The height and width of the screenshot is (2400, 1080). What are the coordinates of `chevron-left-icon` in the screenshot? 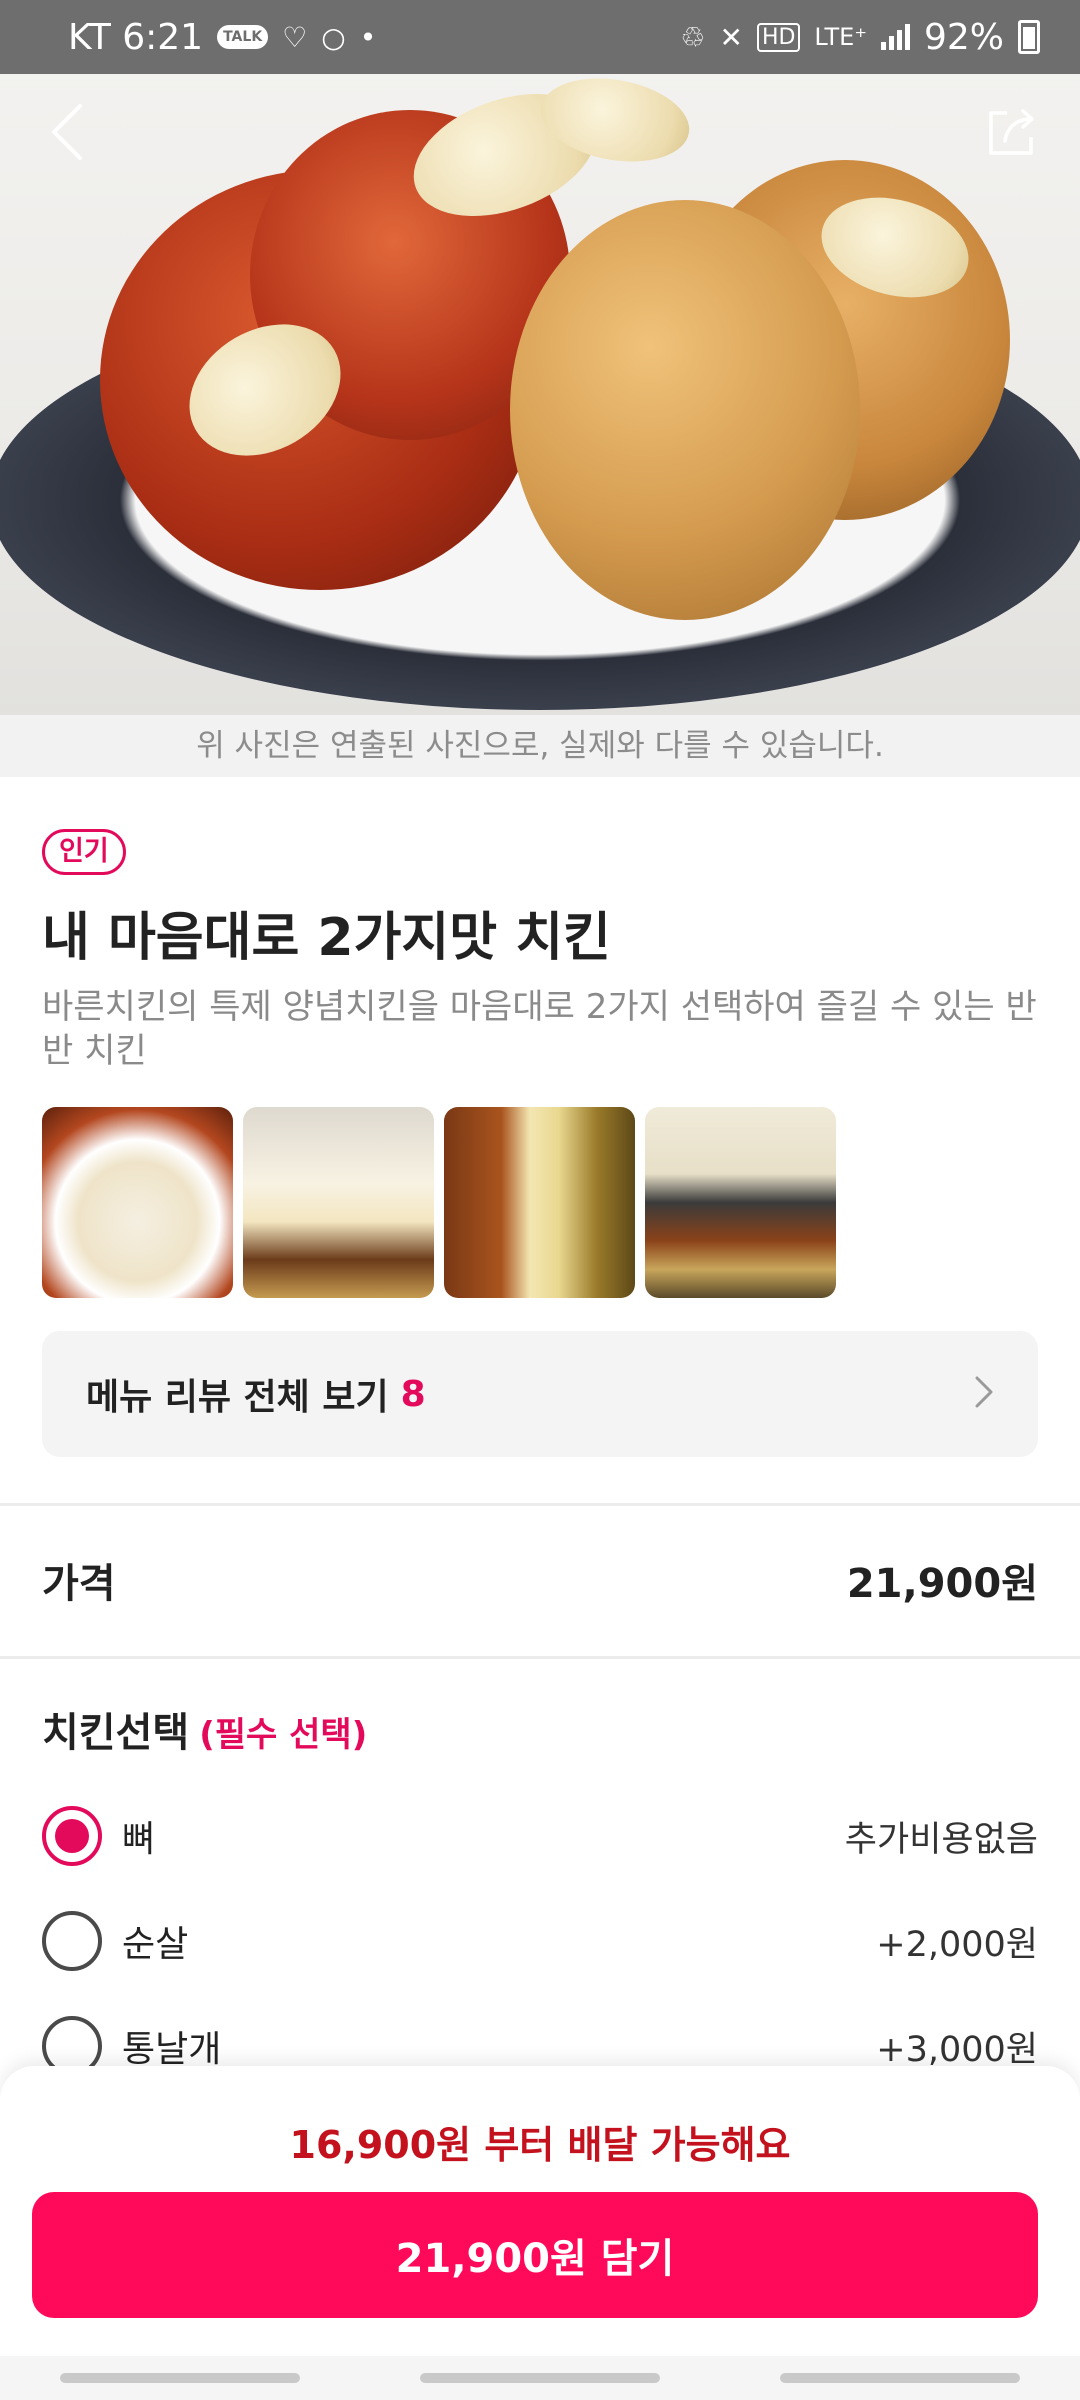 It's located at (67, 132).